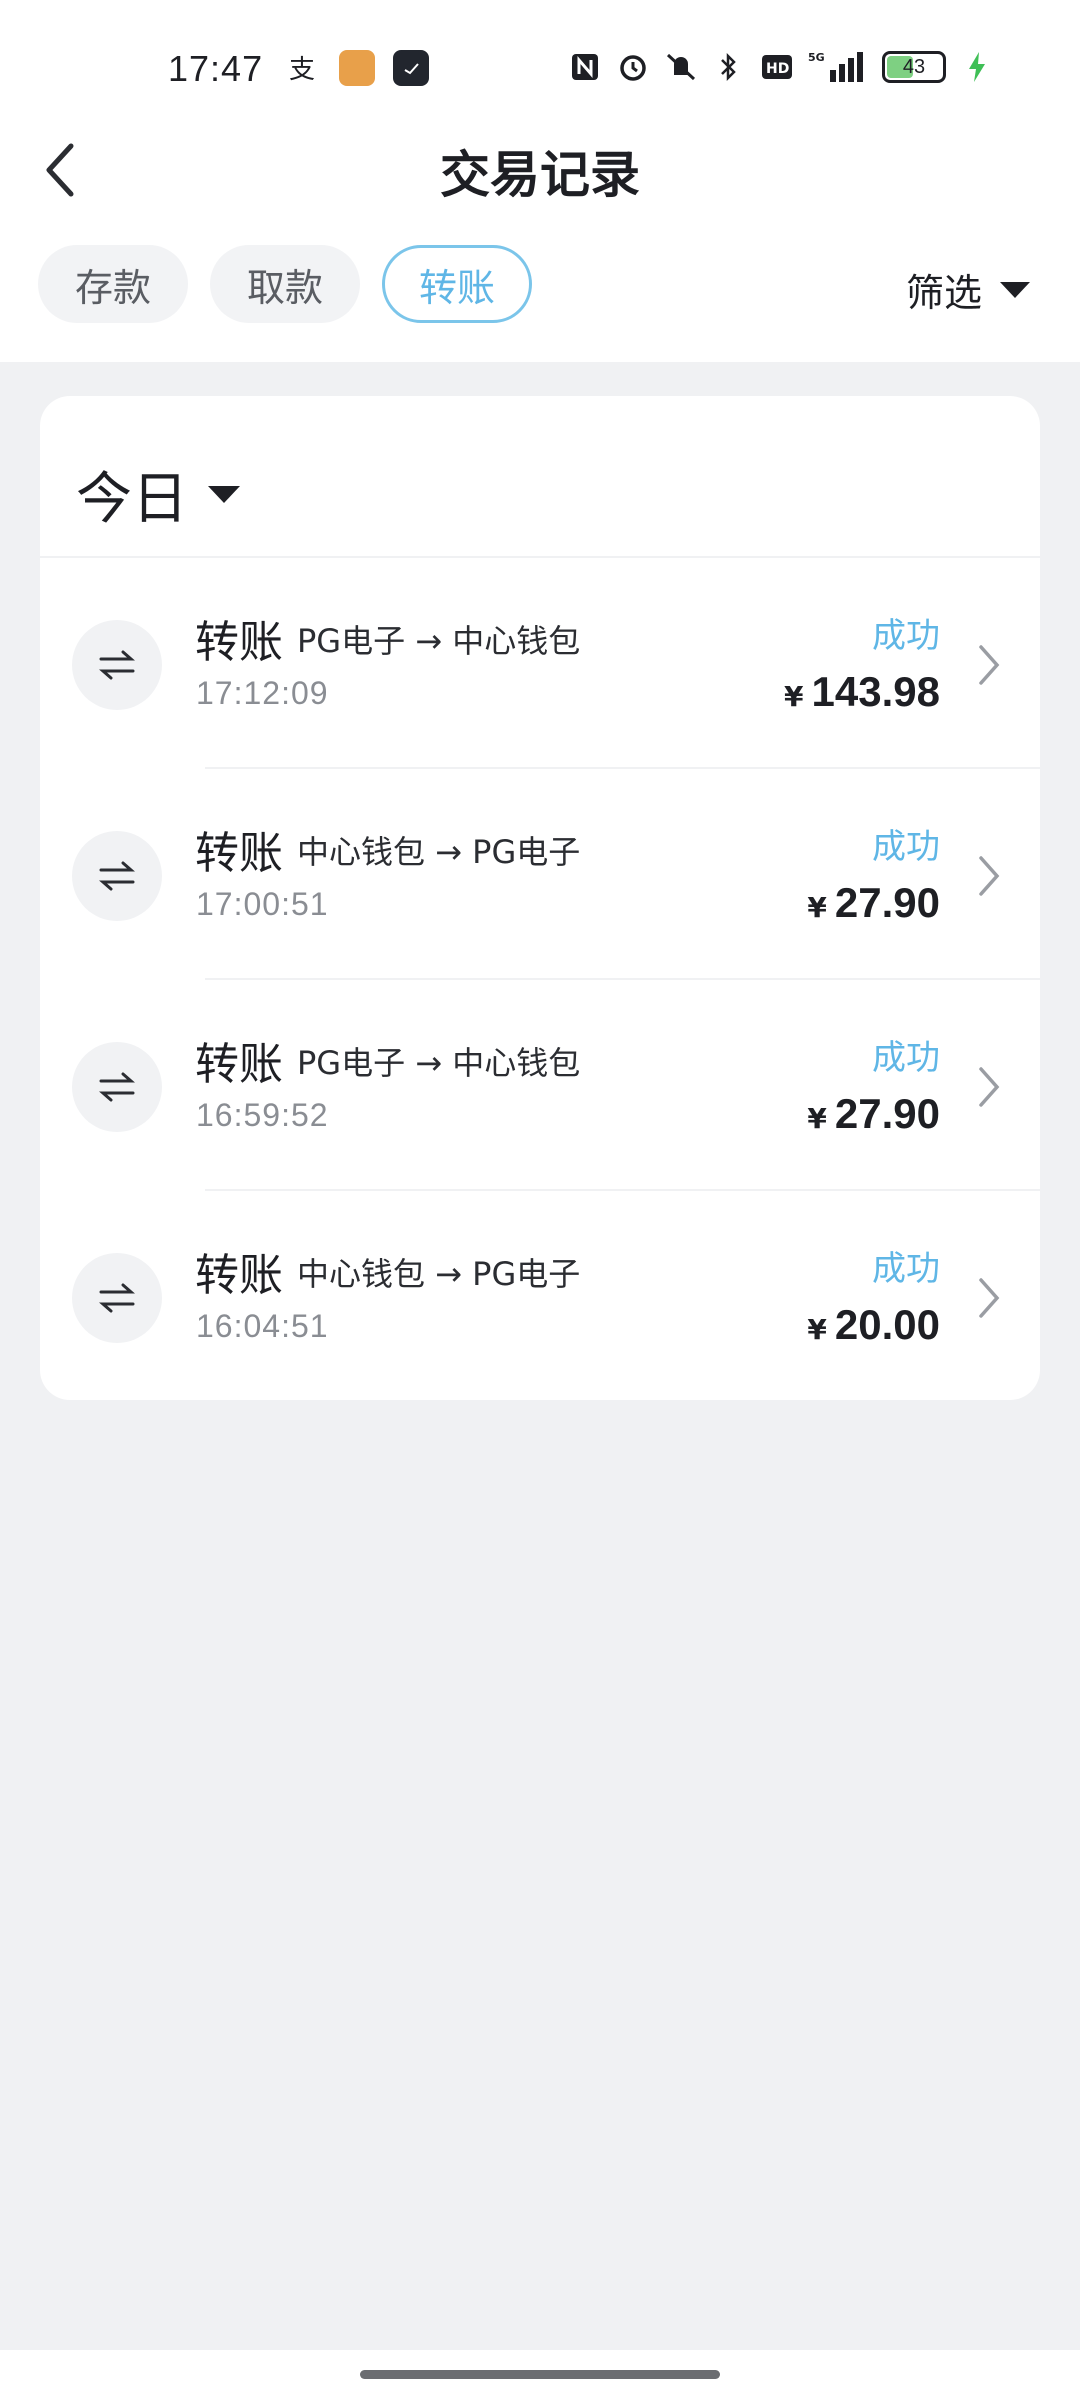 This screenshot has height=2400, width=1080. I want to click on filter-button: 筛选, so click(968, 289).